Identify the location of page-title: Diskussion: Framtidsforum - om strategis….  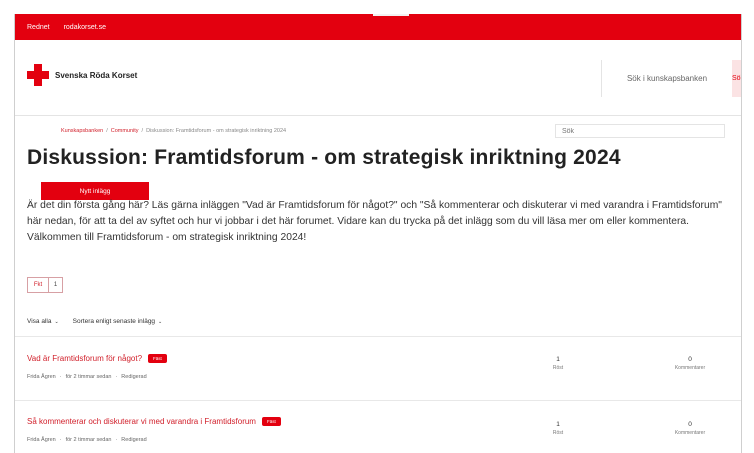
(324, 157).